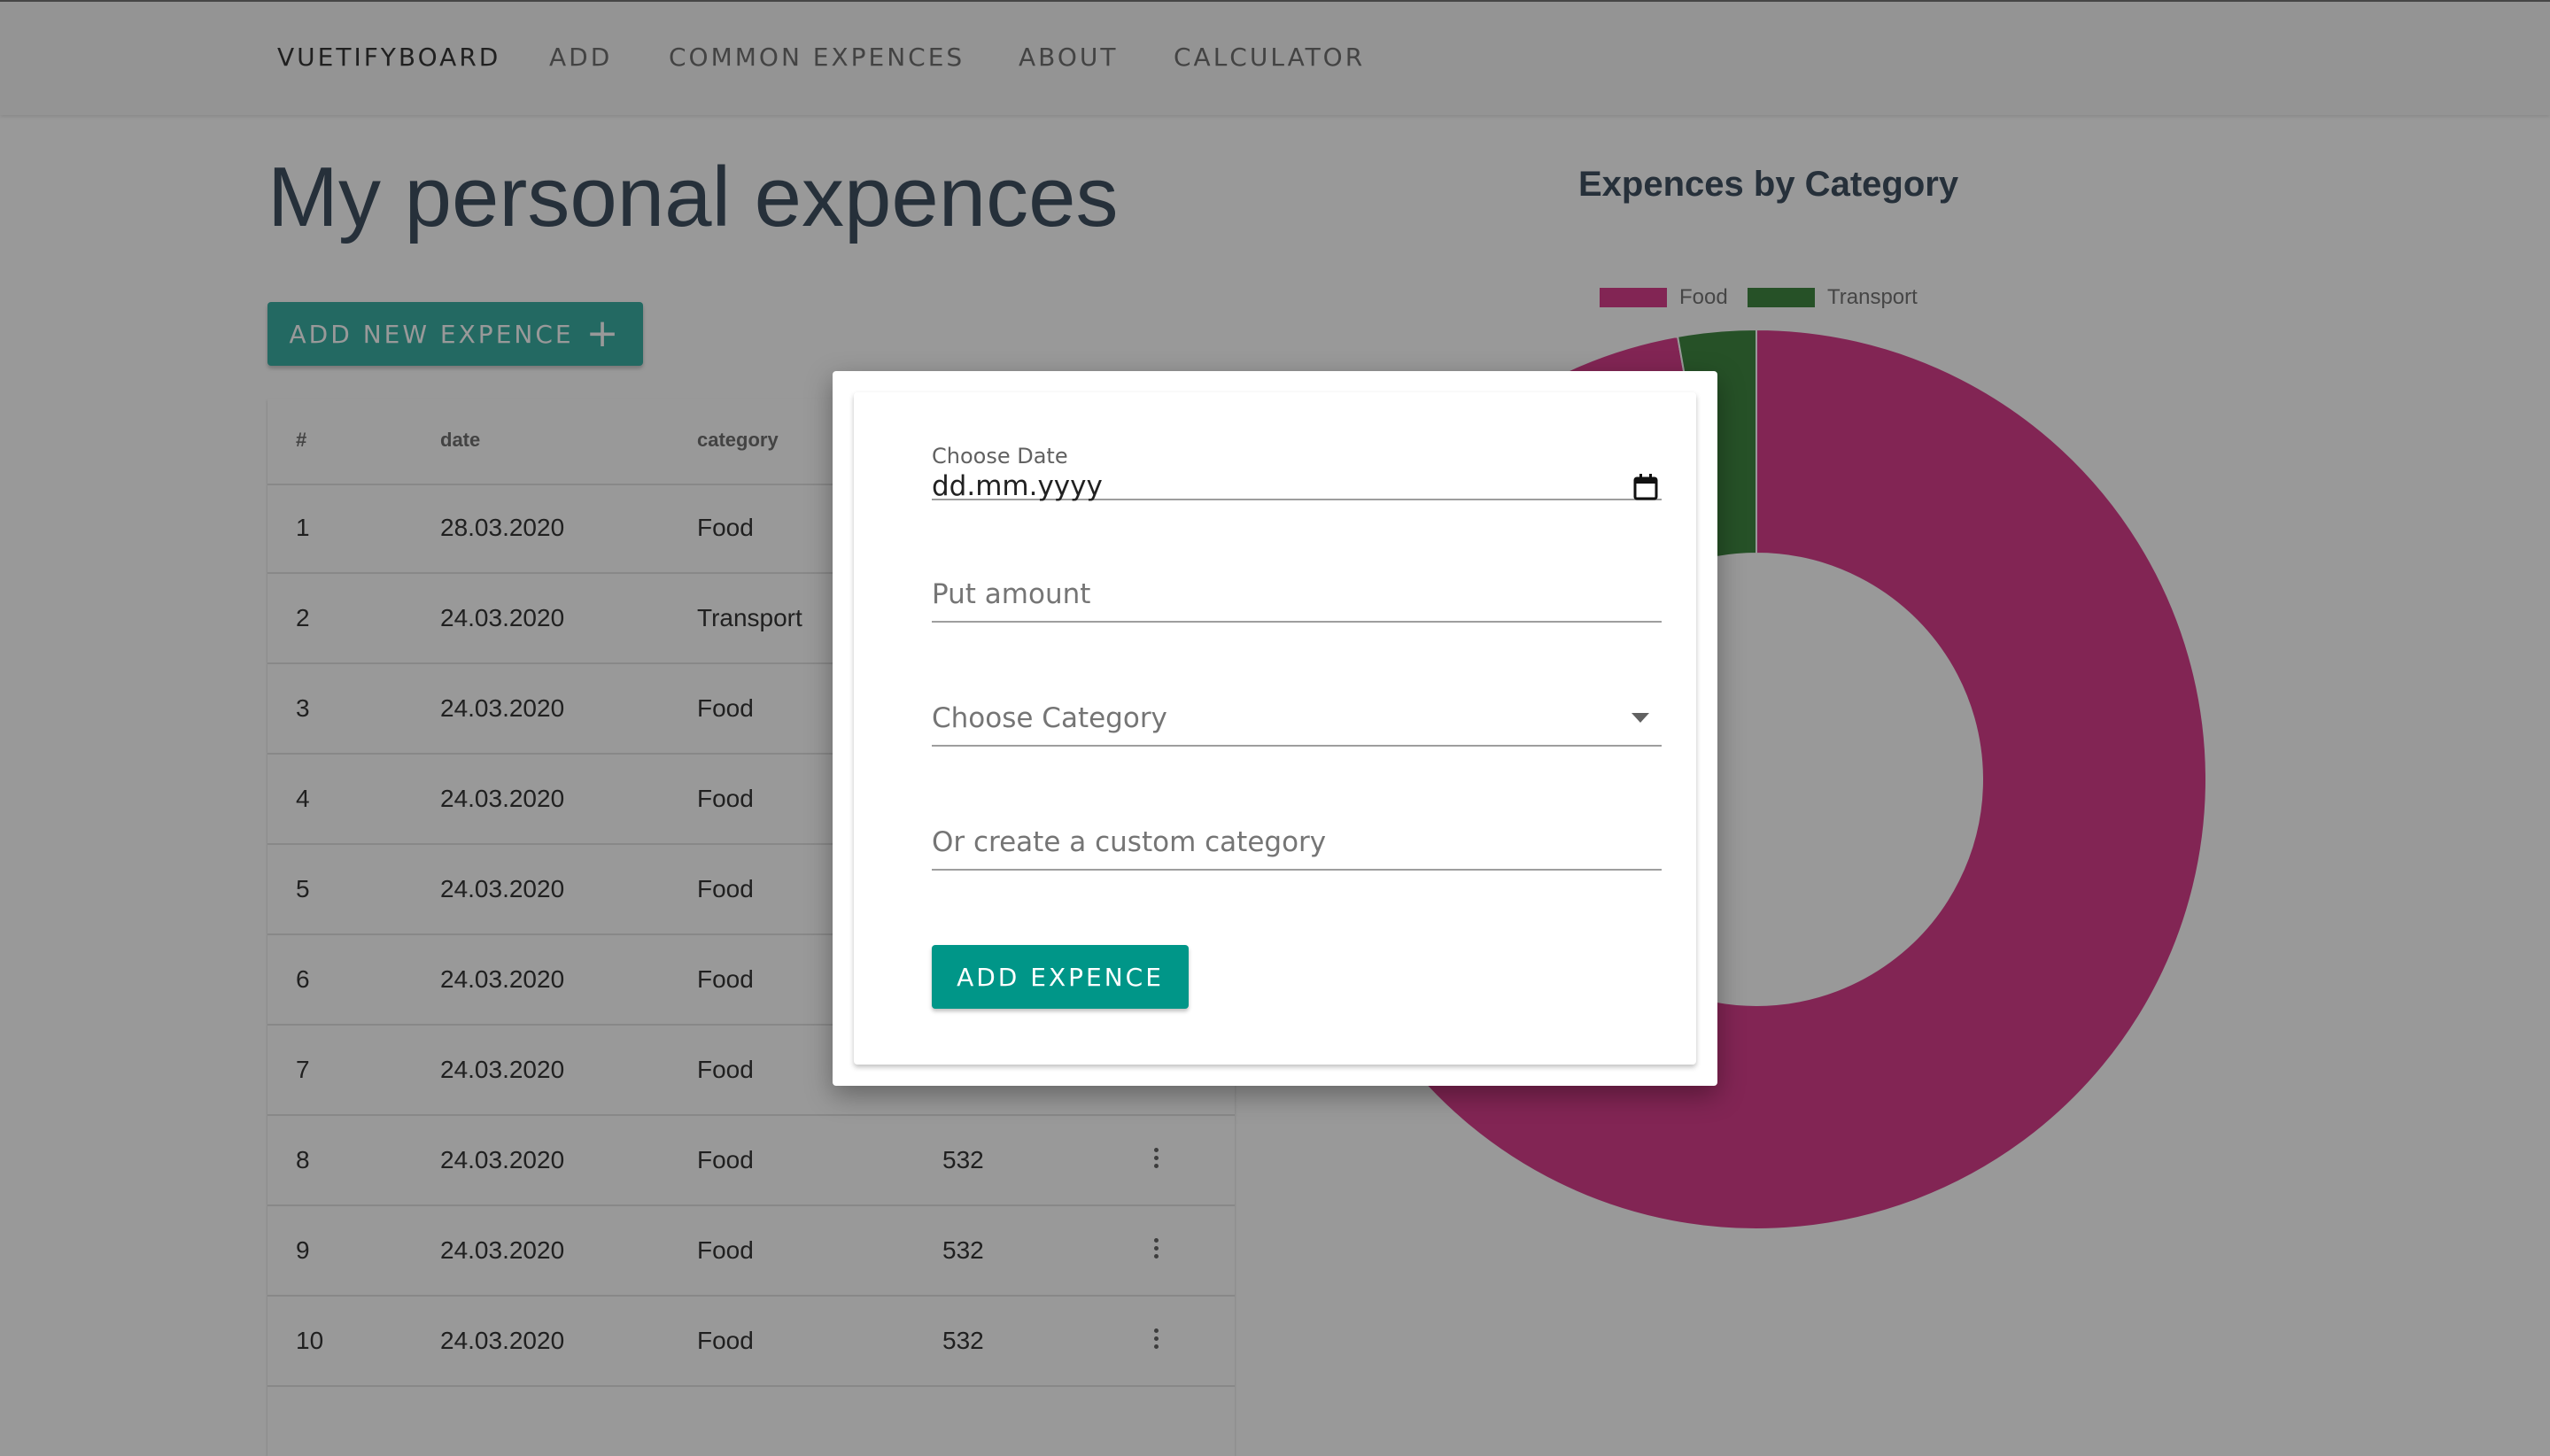 The image size is (2550, 1456). What do you see at coordinates (1297, 718) in the screenshot?
I see `category-select: Choose Category` at bounding box center [1297, 718].